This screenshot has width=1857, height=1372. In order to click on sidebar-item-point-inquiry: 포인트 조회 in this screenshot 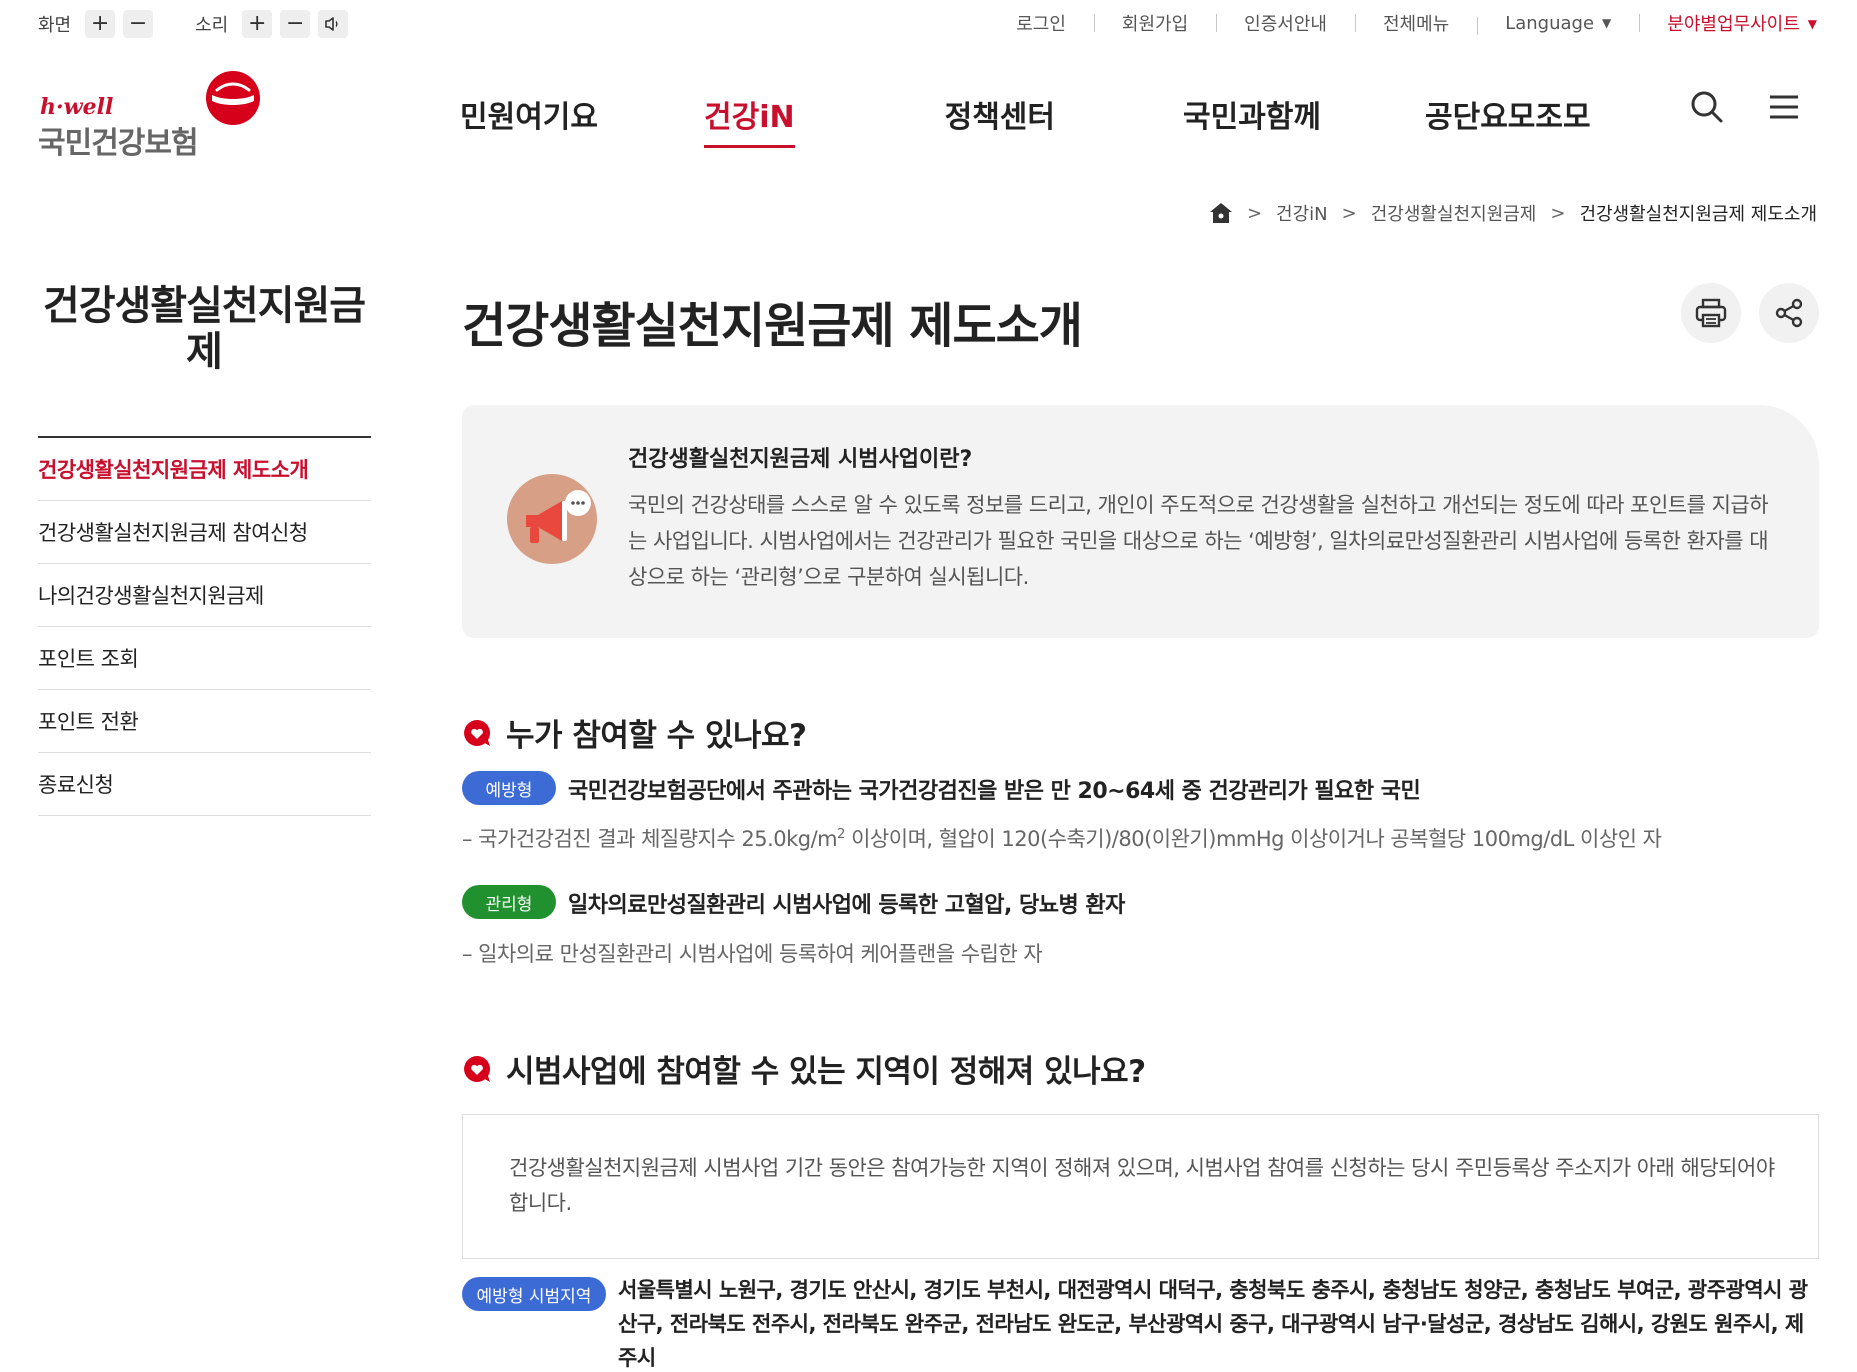, I will do `click(204, 658)`.